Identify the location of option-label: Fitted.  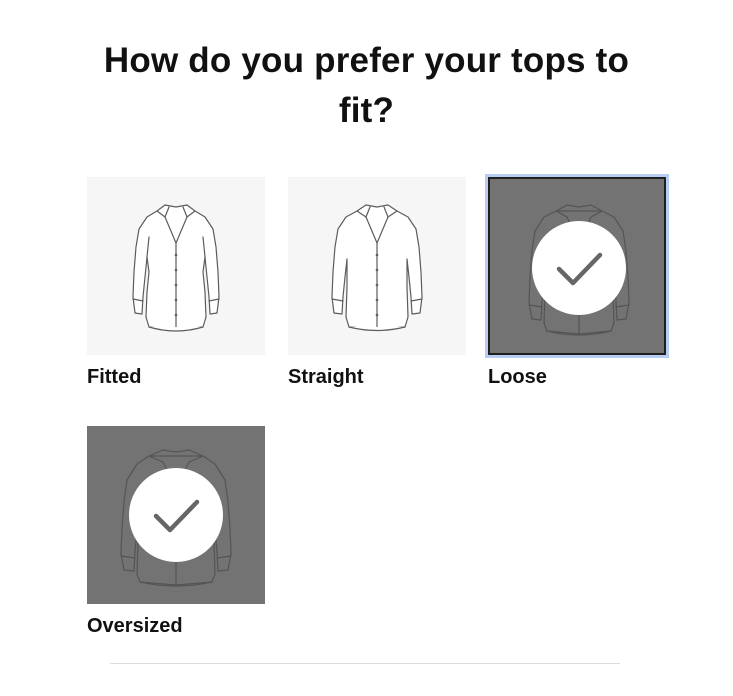
(114, 377).